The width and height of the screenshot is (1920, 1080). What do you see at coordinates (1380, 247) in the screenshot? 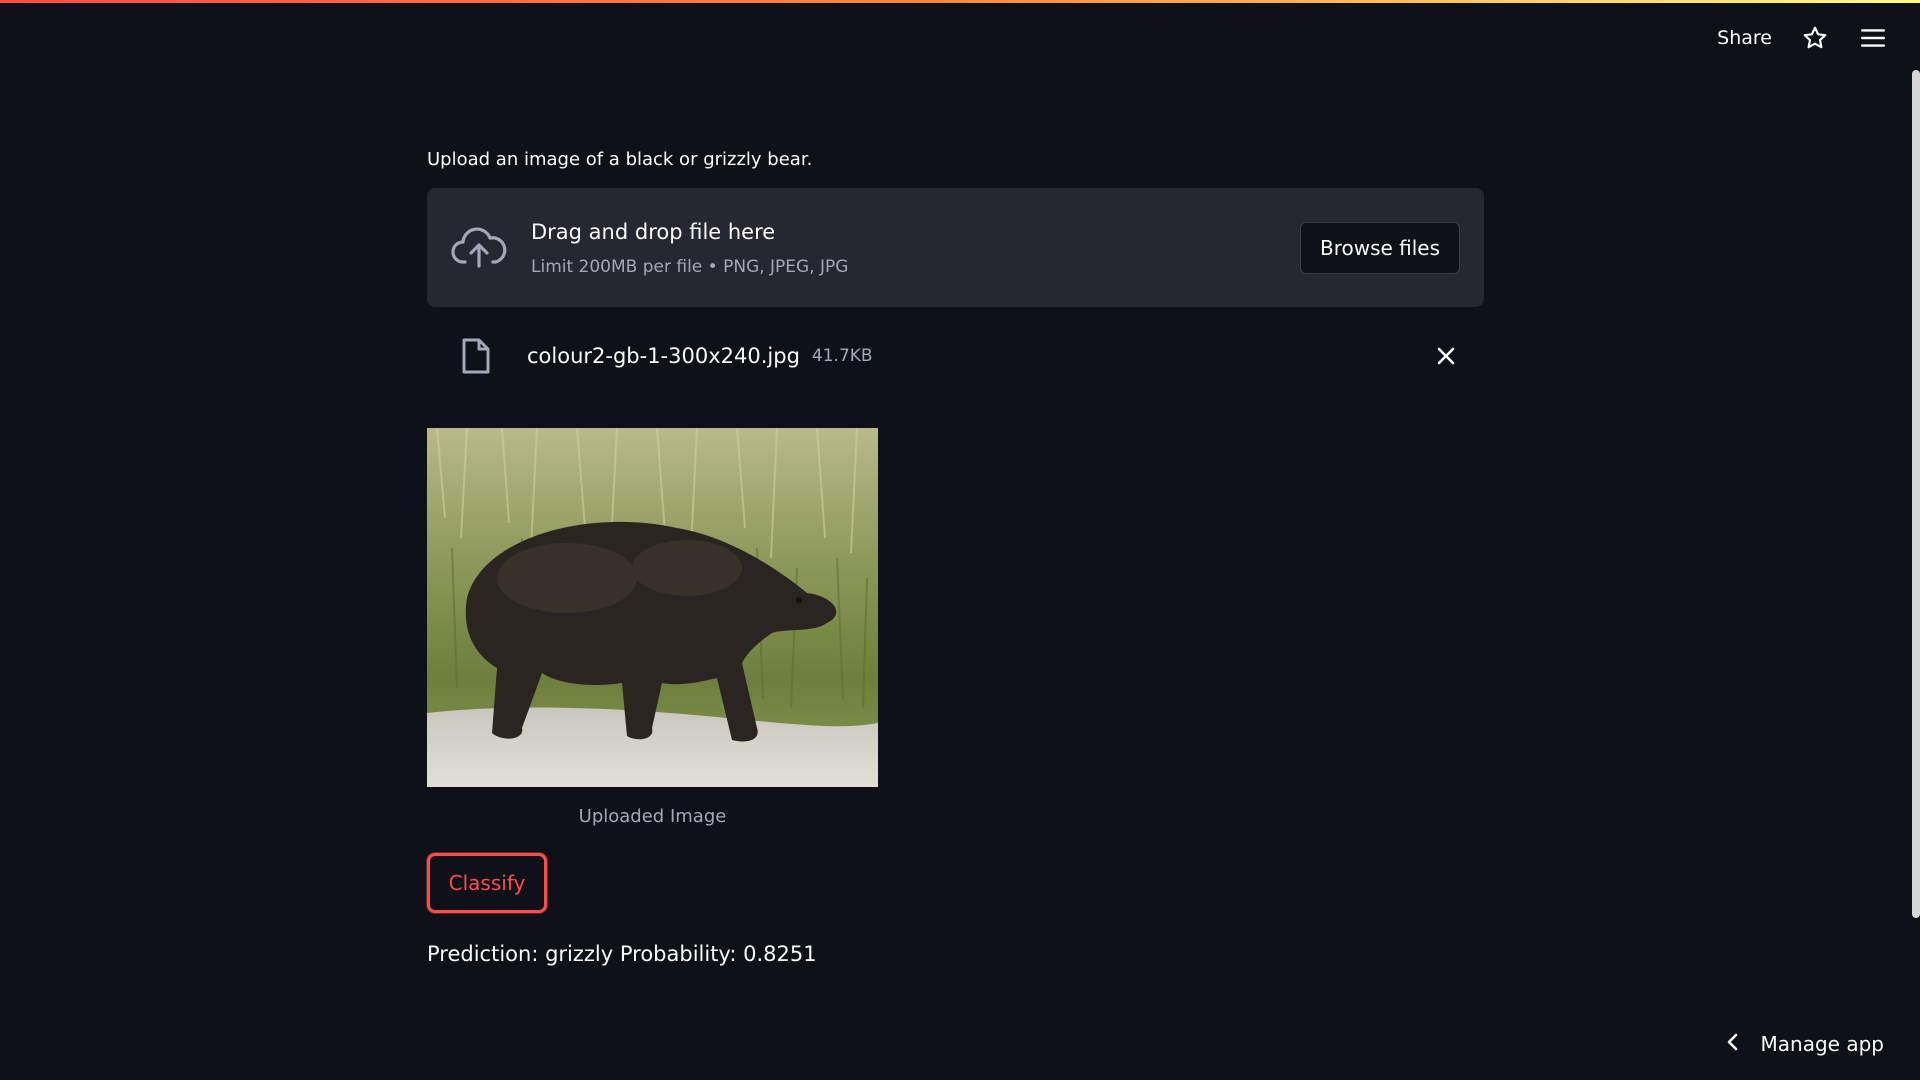
I see `browse-files-button: Browse files` at bounding box center [1380, 247].